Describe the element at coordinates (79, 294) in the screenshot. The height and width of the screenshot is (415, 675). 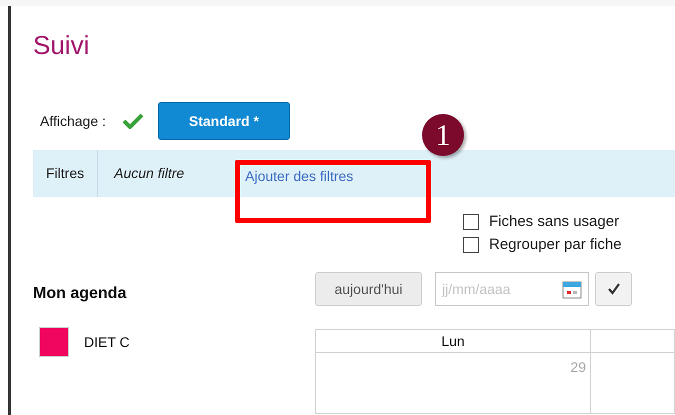
I see `agenda-title: Mon agenda` at that location.